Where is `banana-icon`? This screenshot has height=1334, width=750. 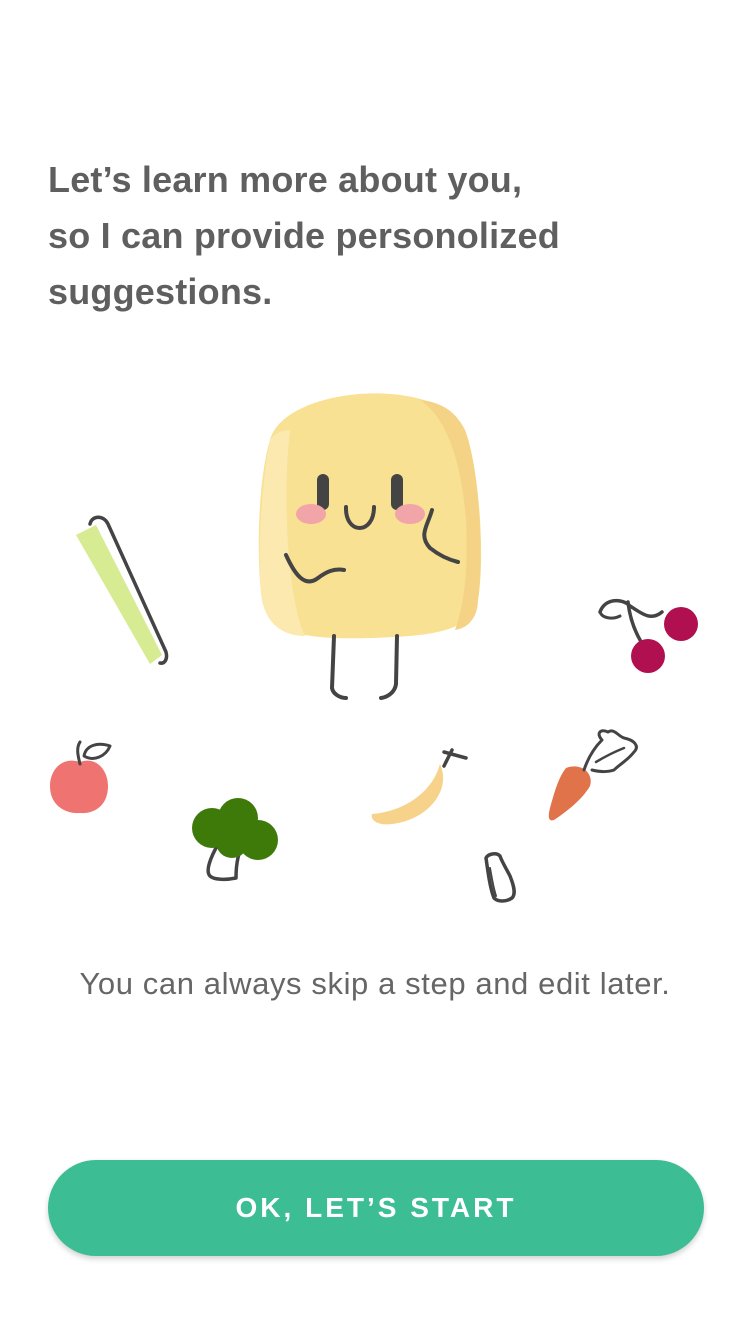
banana-icon is located at coordinates (419, 786).